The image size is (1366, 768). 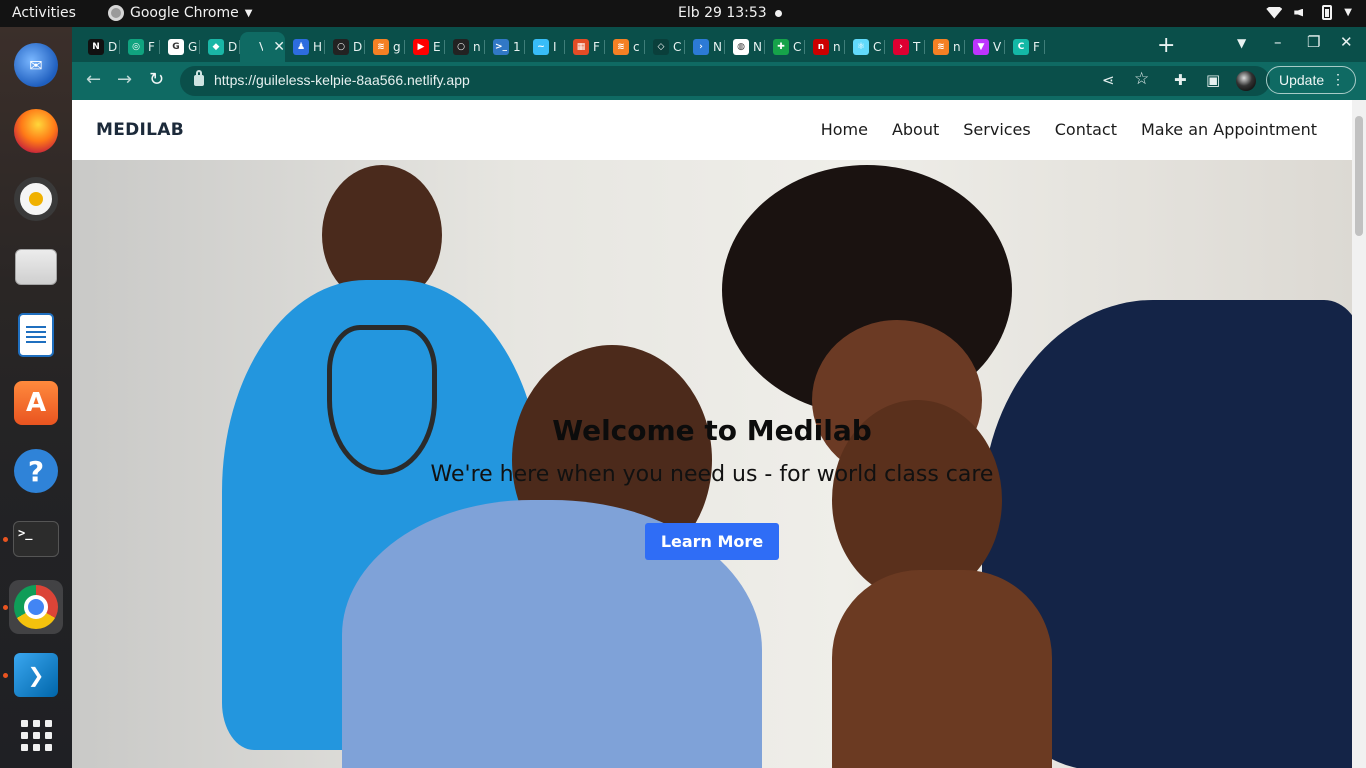 I want to click on tab-favicon-icon: ▦, so click(x=581, y=47).